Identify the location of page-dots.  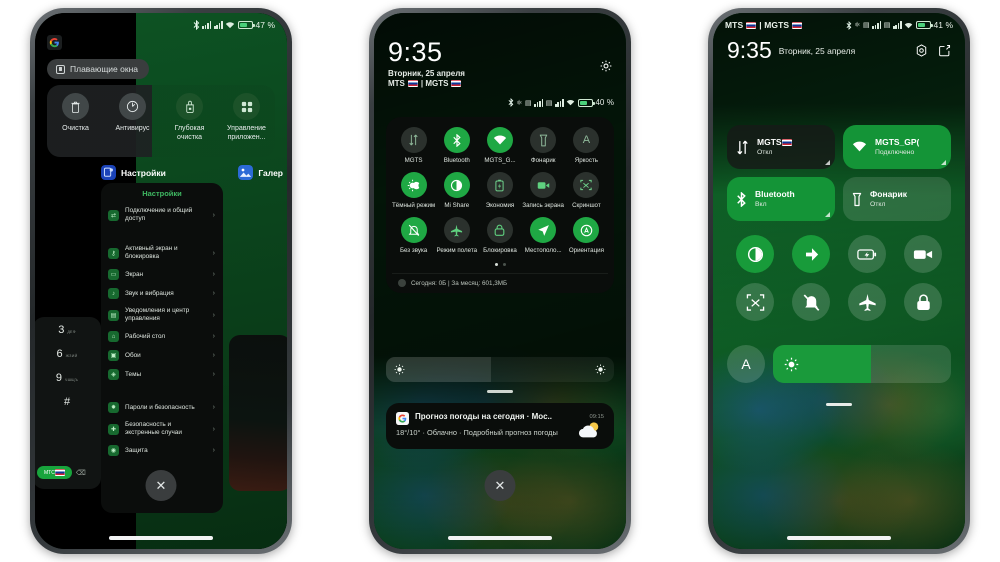
(500, 263).